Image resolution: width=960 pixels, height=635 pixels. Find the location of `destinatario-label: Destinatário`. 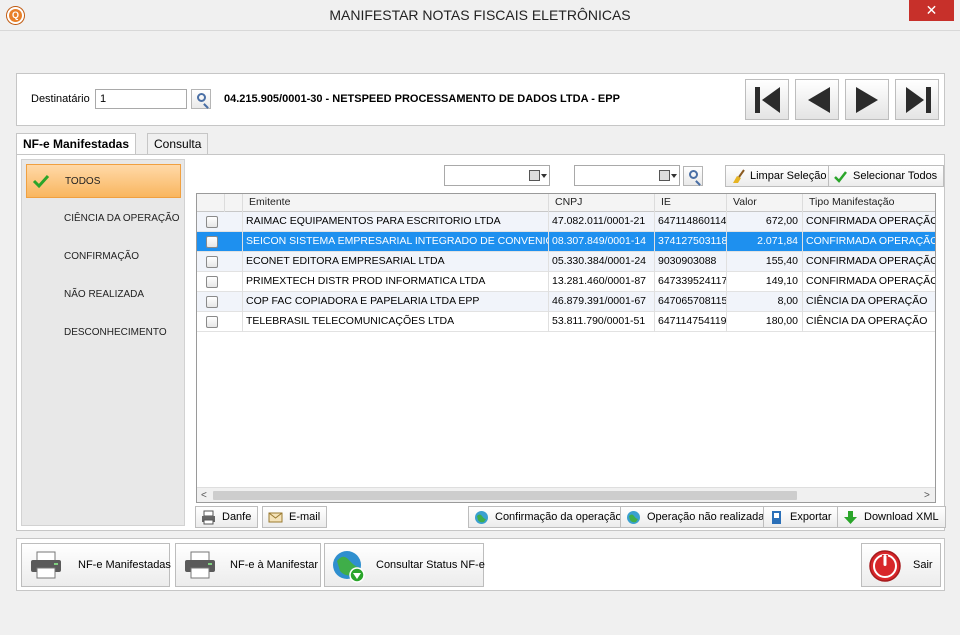

destinatario-label: Destinatário is located at coordinates (60, 99).